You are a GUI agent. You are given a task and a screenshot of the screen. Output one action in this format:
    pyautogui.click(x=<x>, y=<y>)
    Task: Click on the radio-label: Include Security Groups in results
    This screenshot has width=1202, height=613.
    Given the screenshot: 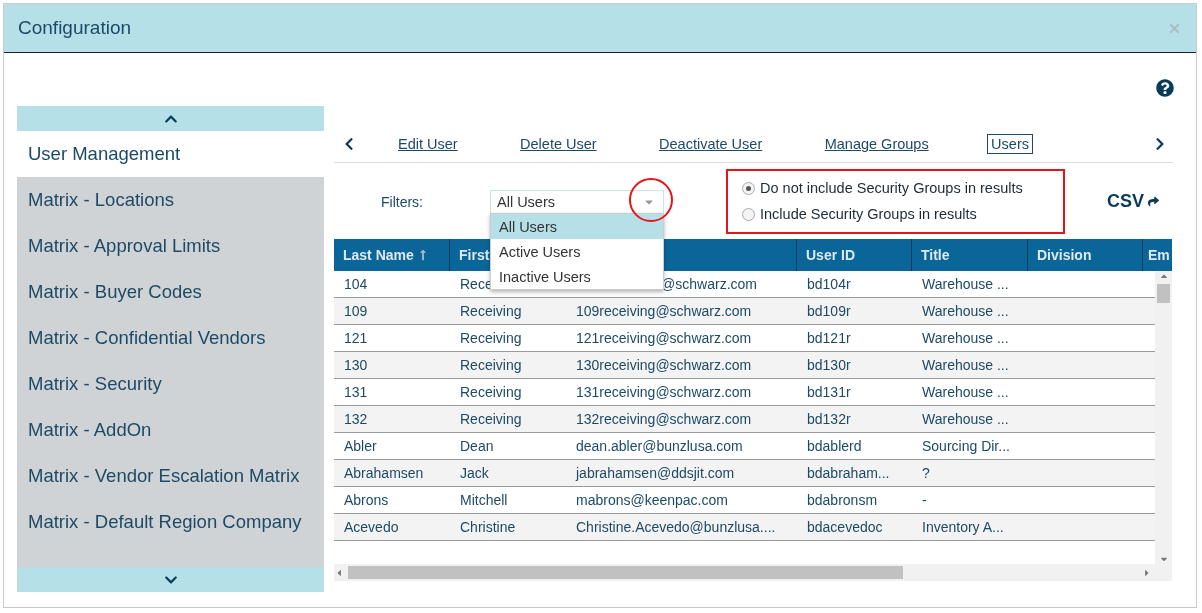 What is the action you would take?
    pyautogui.click(x=868, y=214)
    